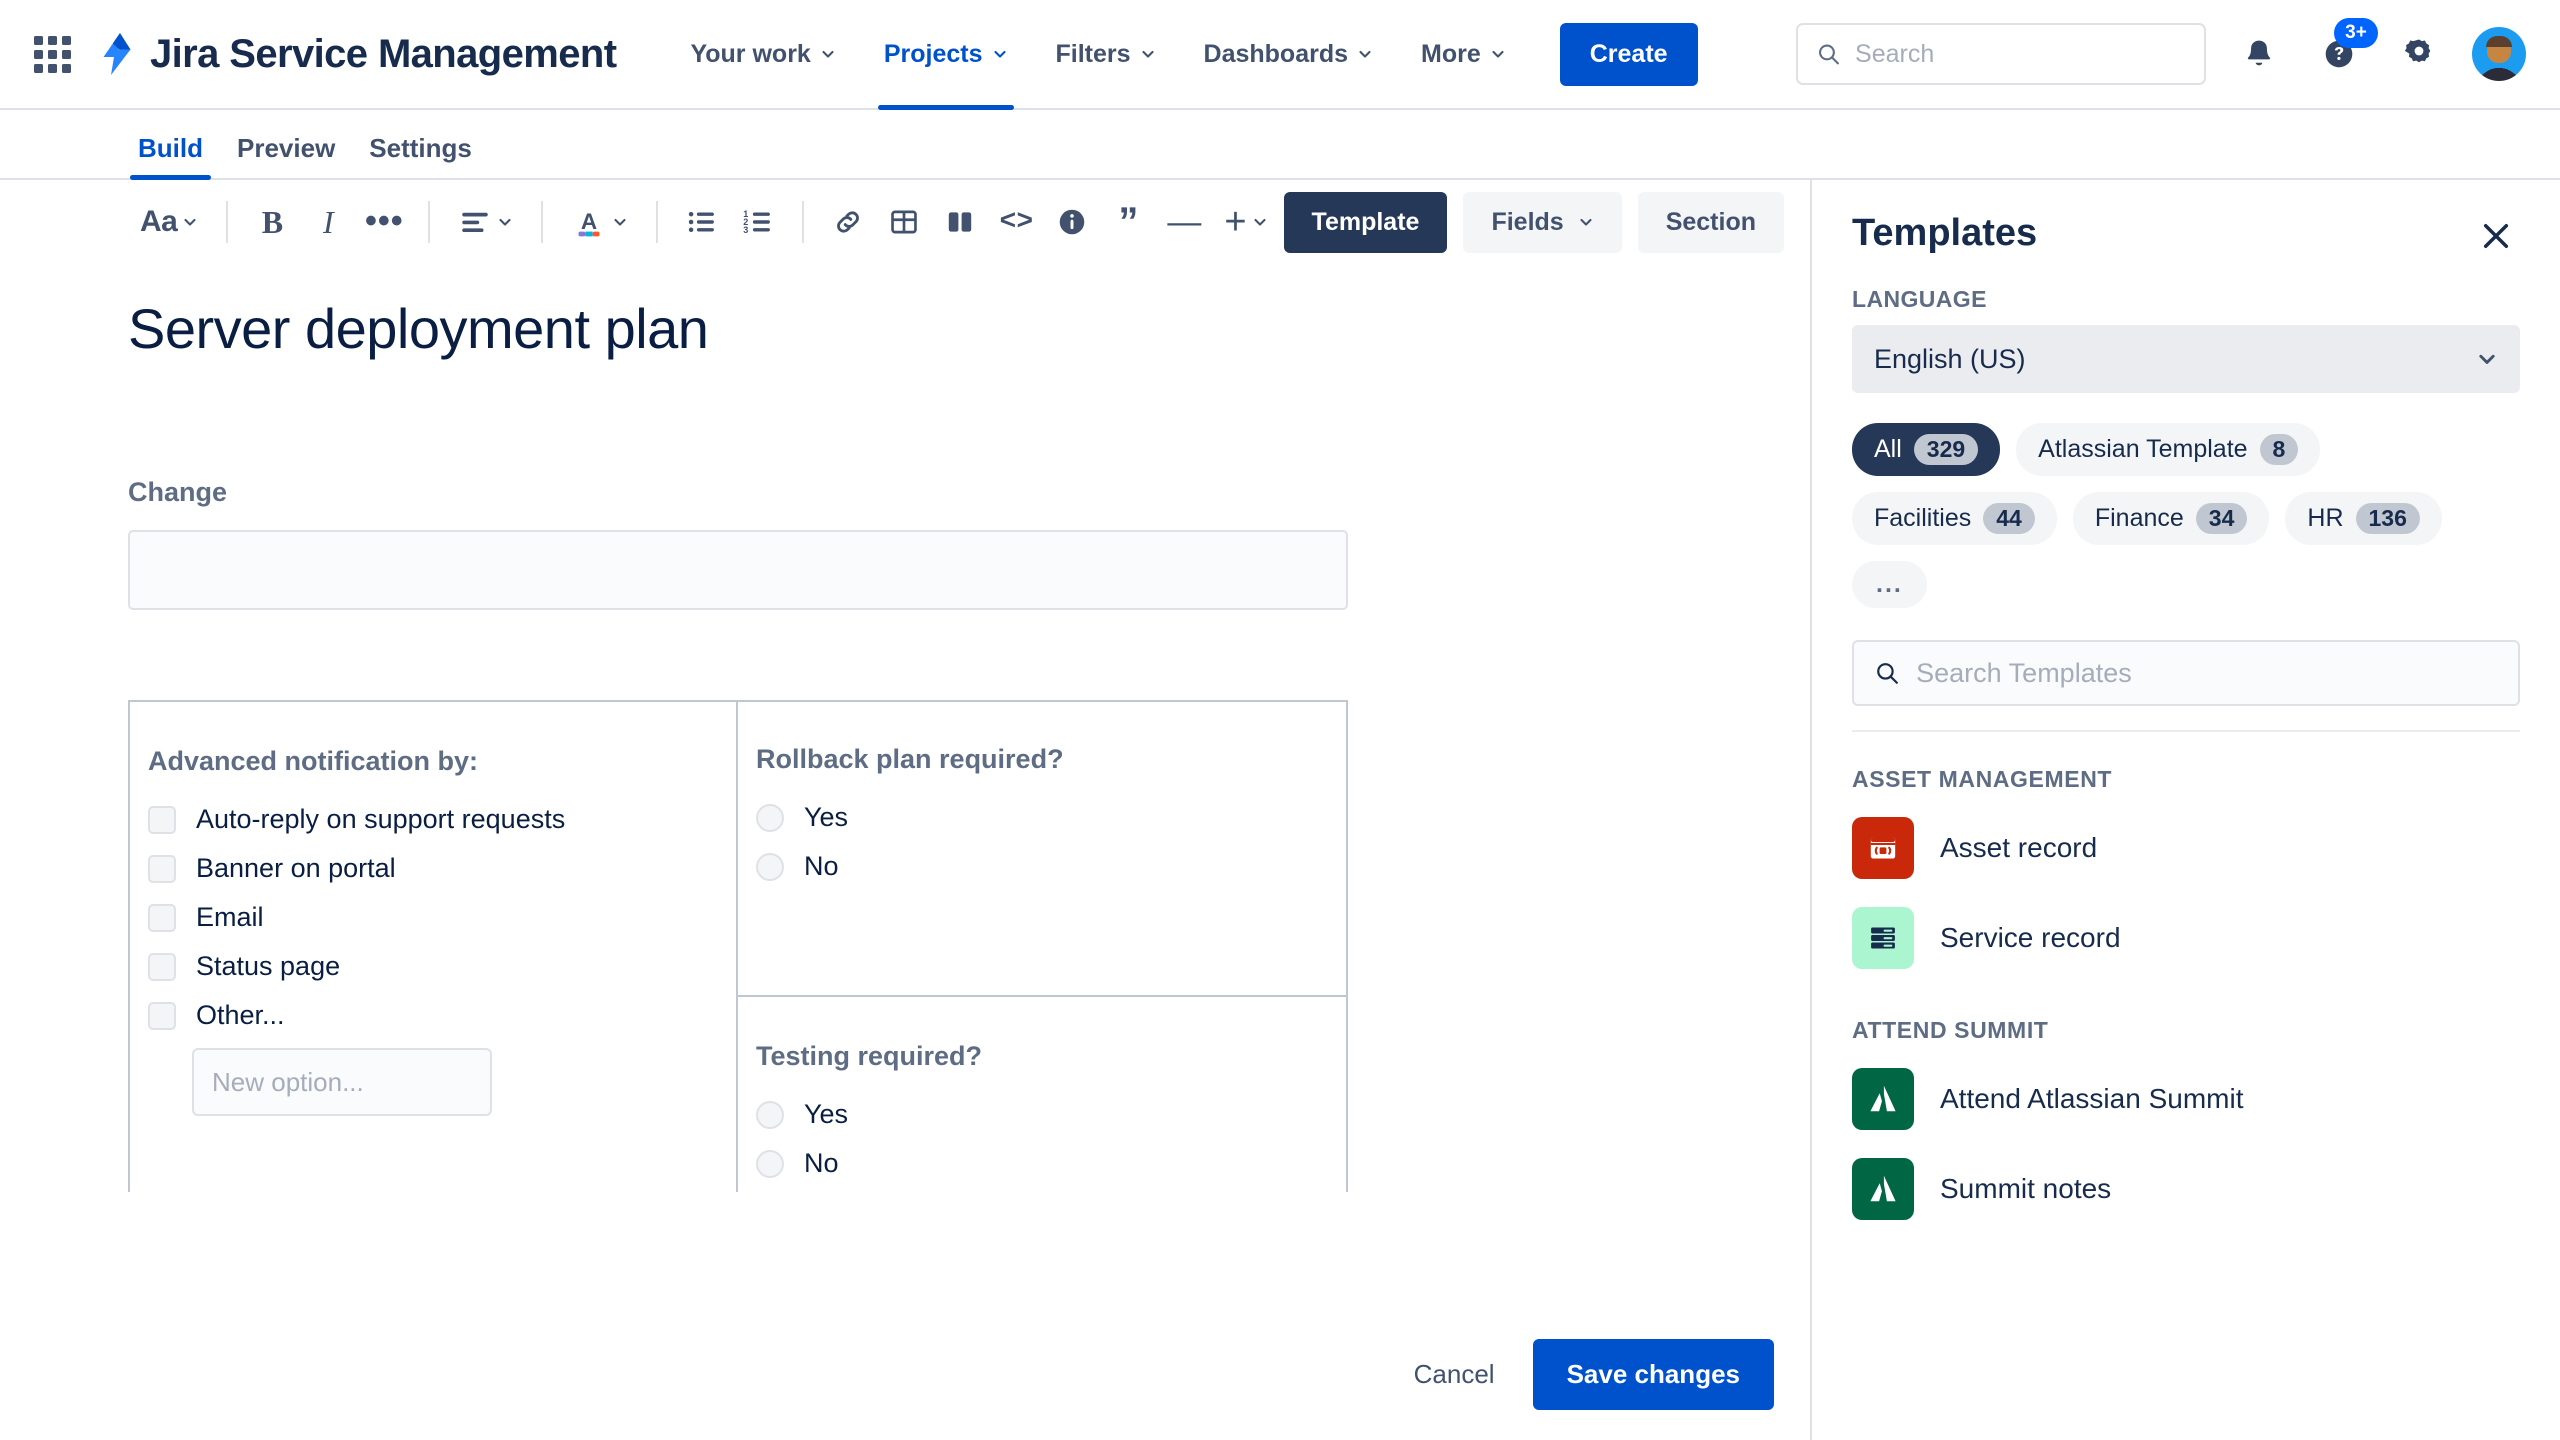 Image resolution: width=2560 pixels, height=1440 pixels. What do you see at coordinates (1106, 54) in the screenshot?
I see `nav-item-filters: Filters` at bounding box center [1106, 54].